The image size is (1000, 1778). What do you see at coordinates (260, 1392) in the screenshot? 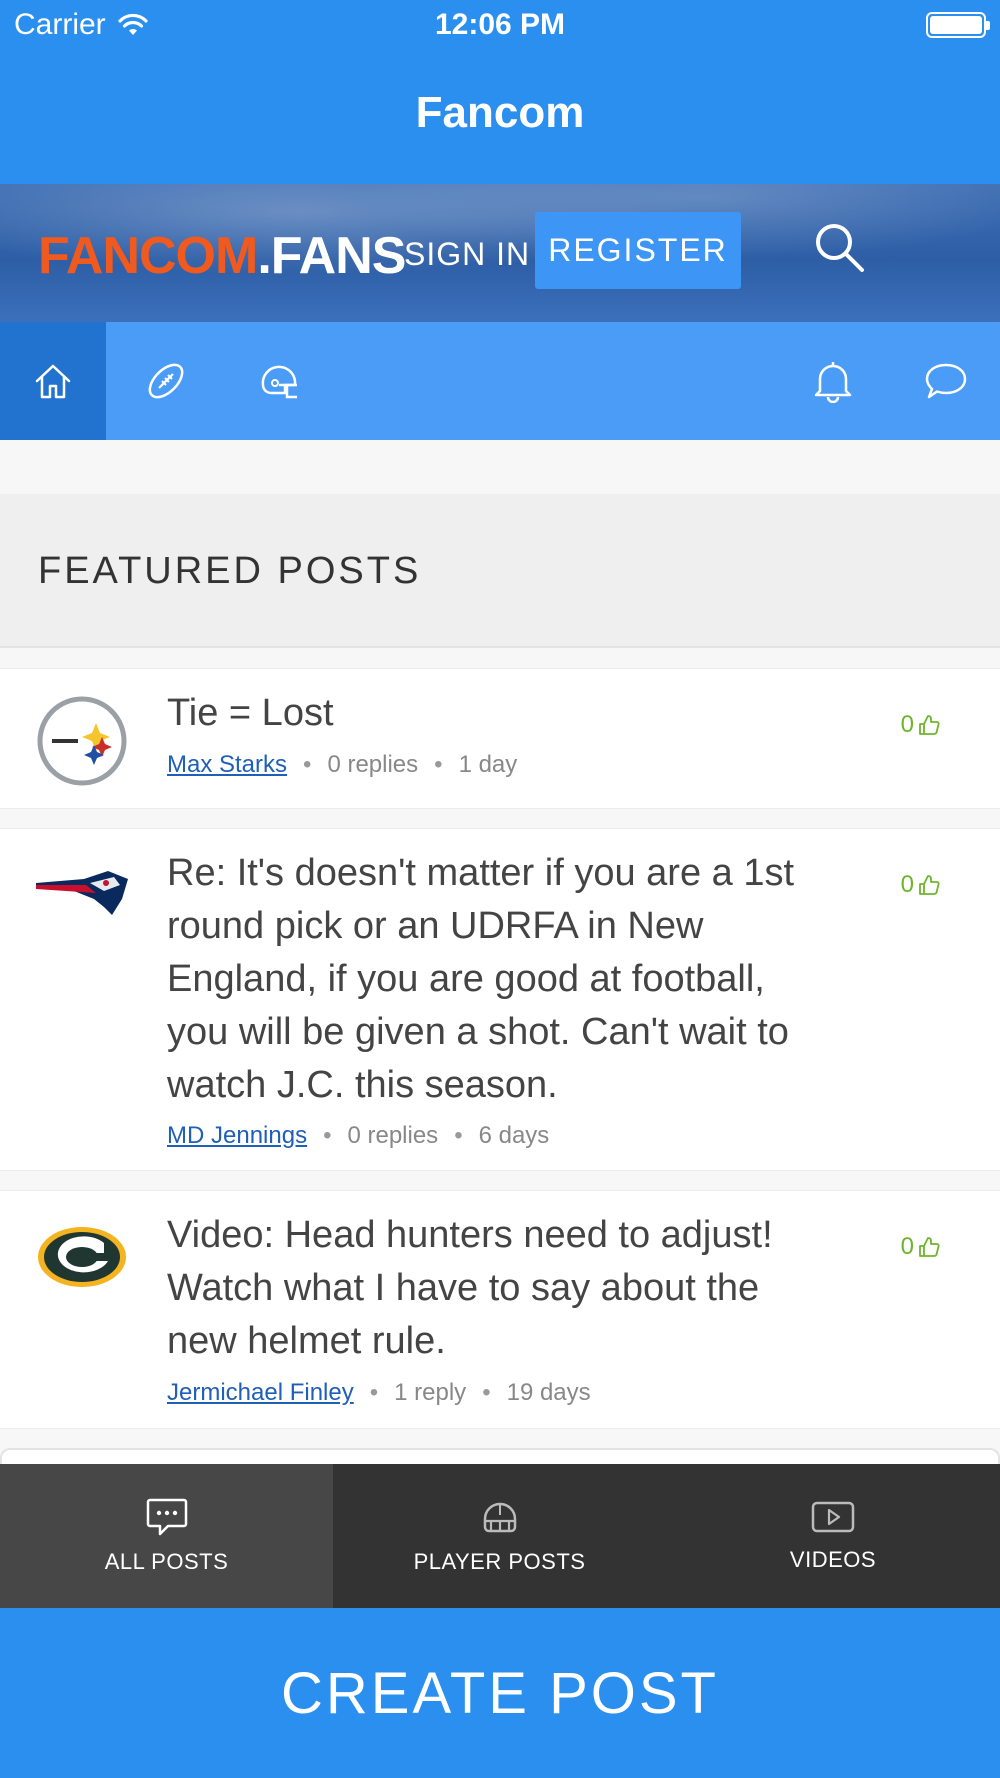
I see `post-author-link: Jermichael Finley` at bounding box center [260, 1392].